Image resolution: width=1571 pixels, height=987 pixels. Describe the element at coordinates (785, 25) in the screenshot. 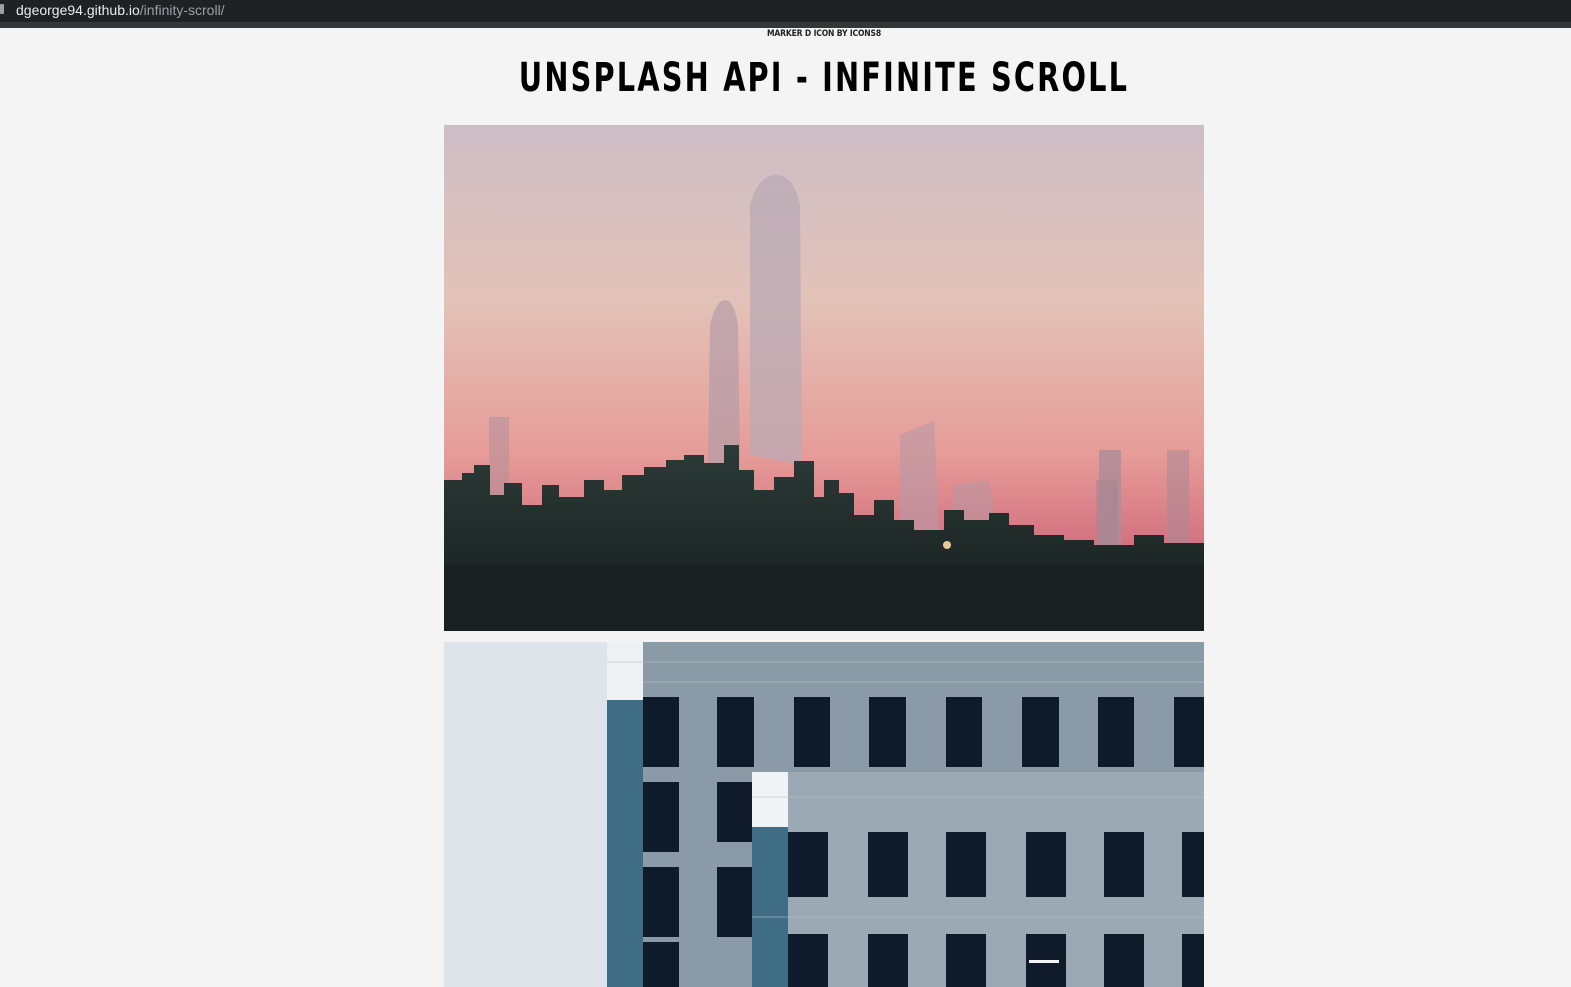

I see `toolbar-divider` at that location.